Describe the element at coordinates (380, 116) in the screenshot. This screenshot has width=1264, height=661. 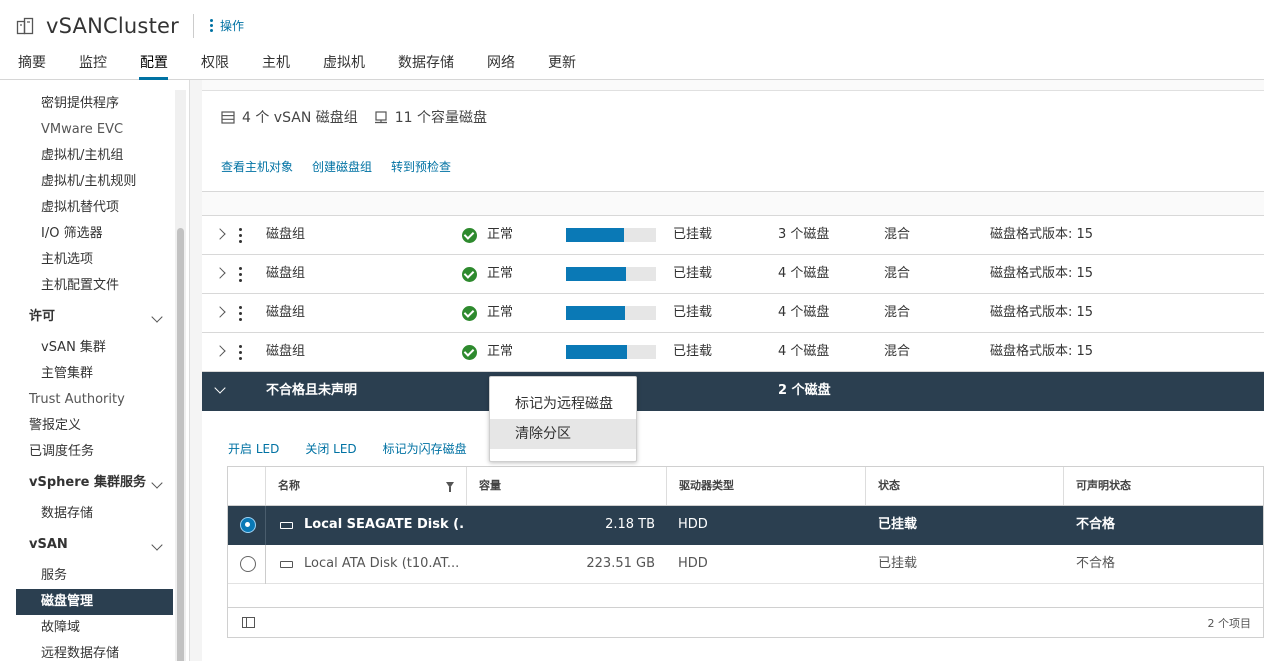
I see `capacity-disk-icon` at that location.